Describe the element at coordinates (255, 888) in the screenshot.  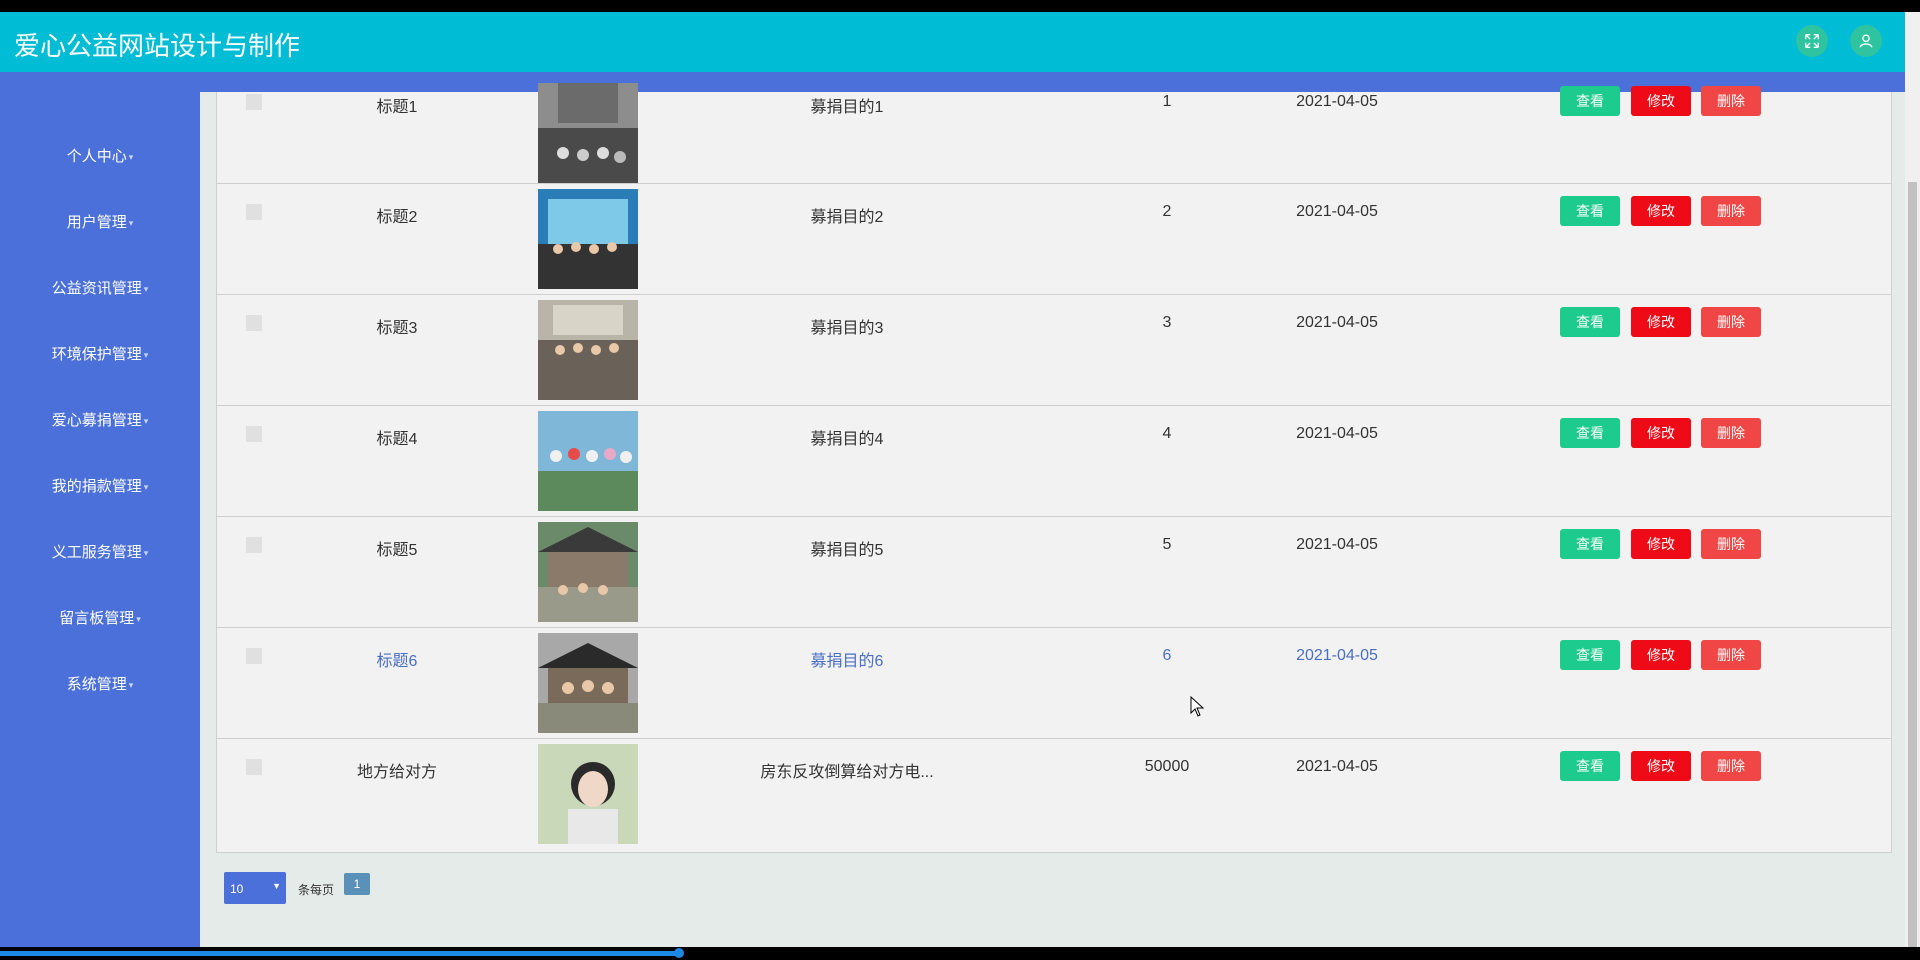
I see `page-size-select: 10 ▼` at that location.